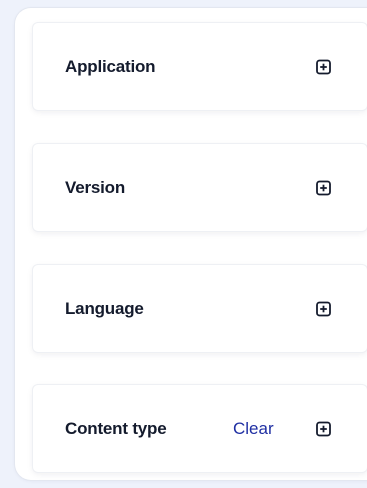 This screenshot has width=367, height=488. Describe the element at coordinates (116, 428) in the screenshot. I see `filter-section-title: Content type` at that location.